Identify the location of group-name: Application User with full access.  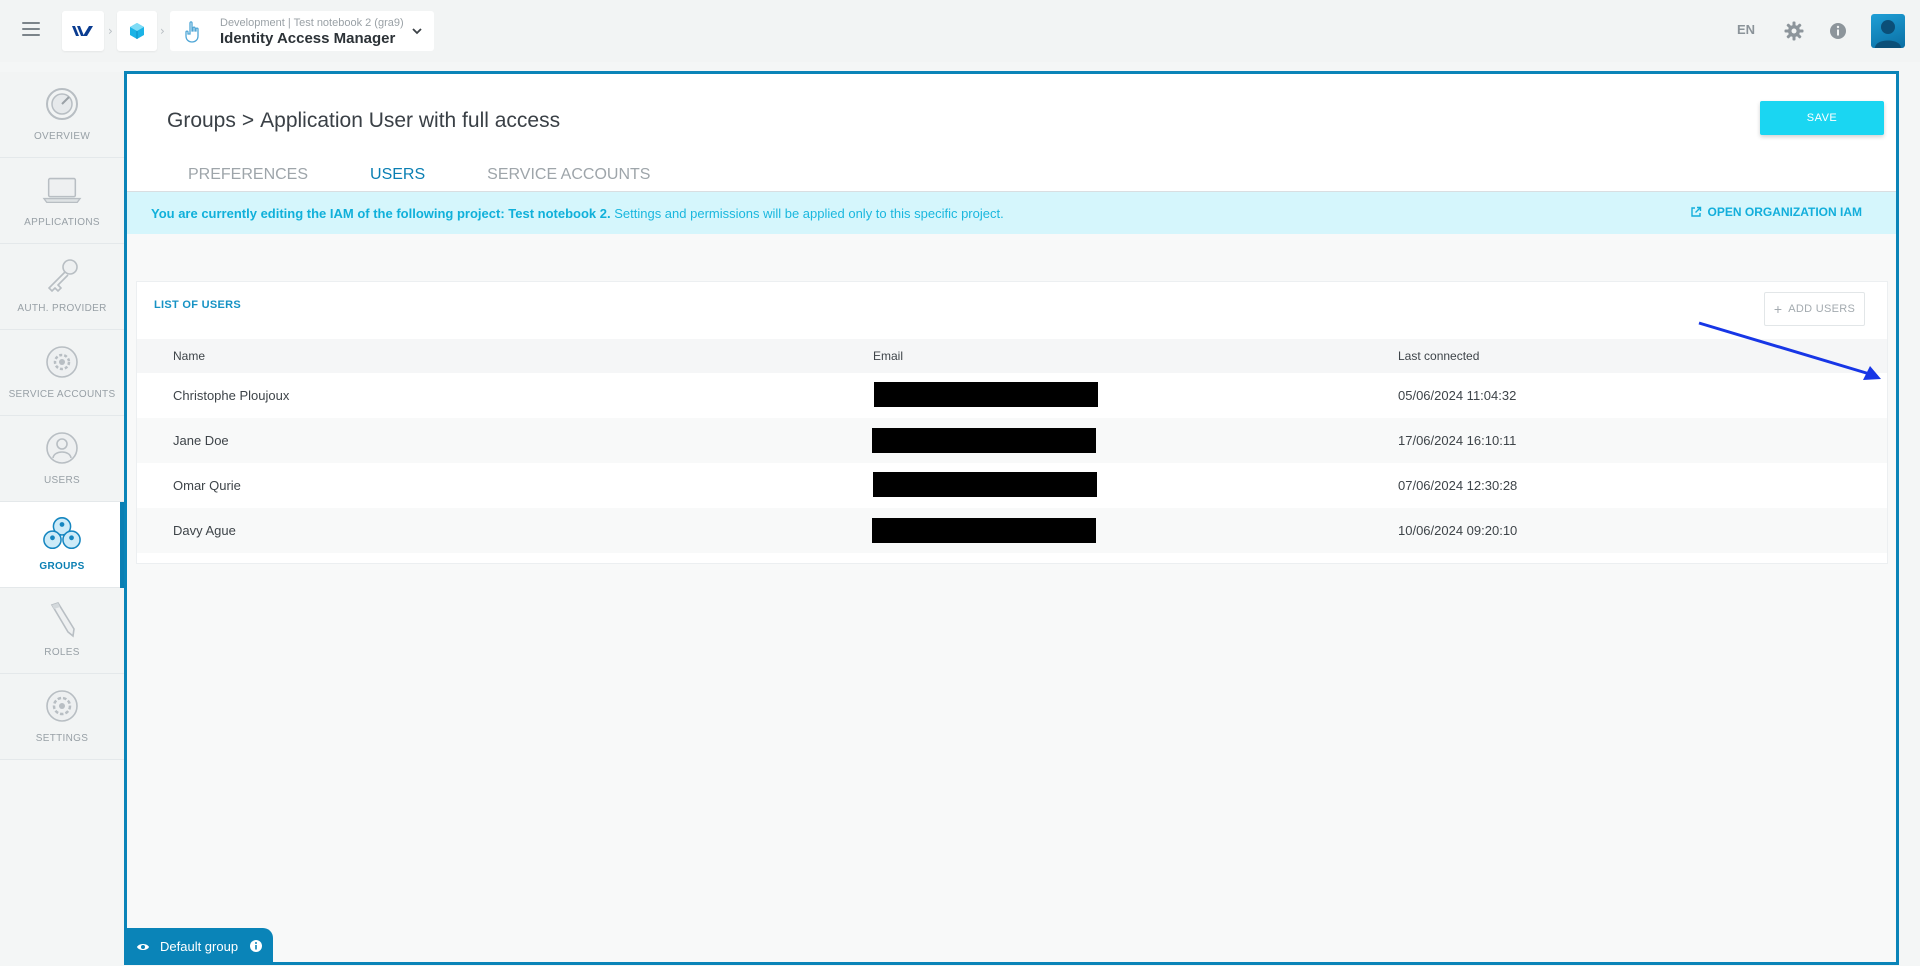
(410, 120).